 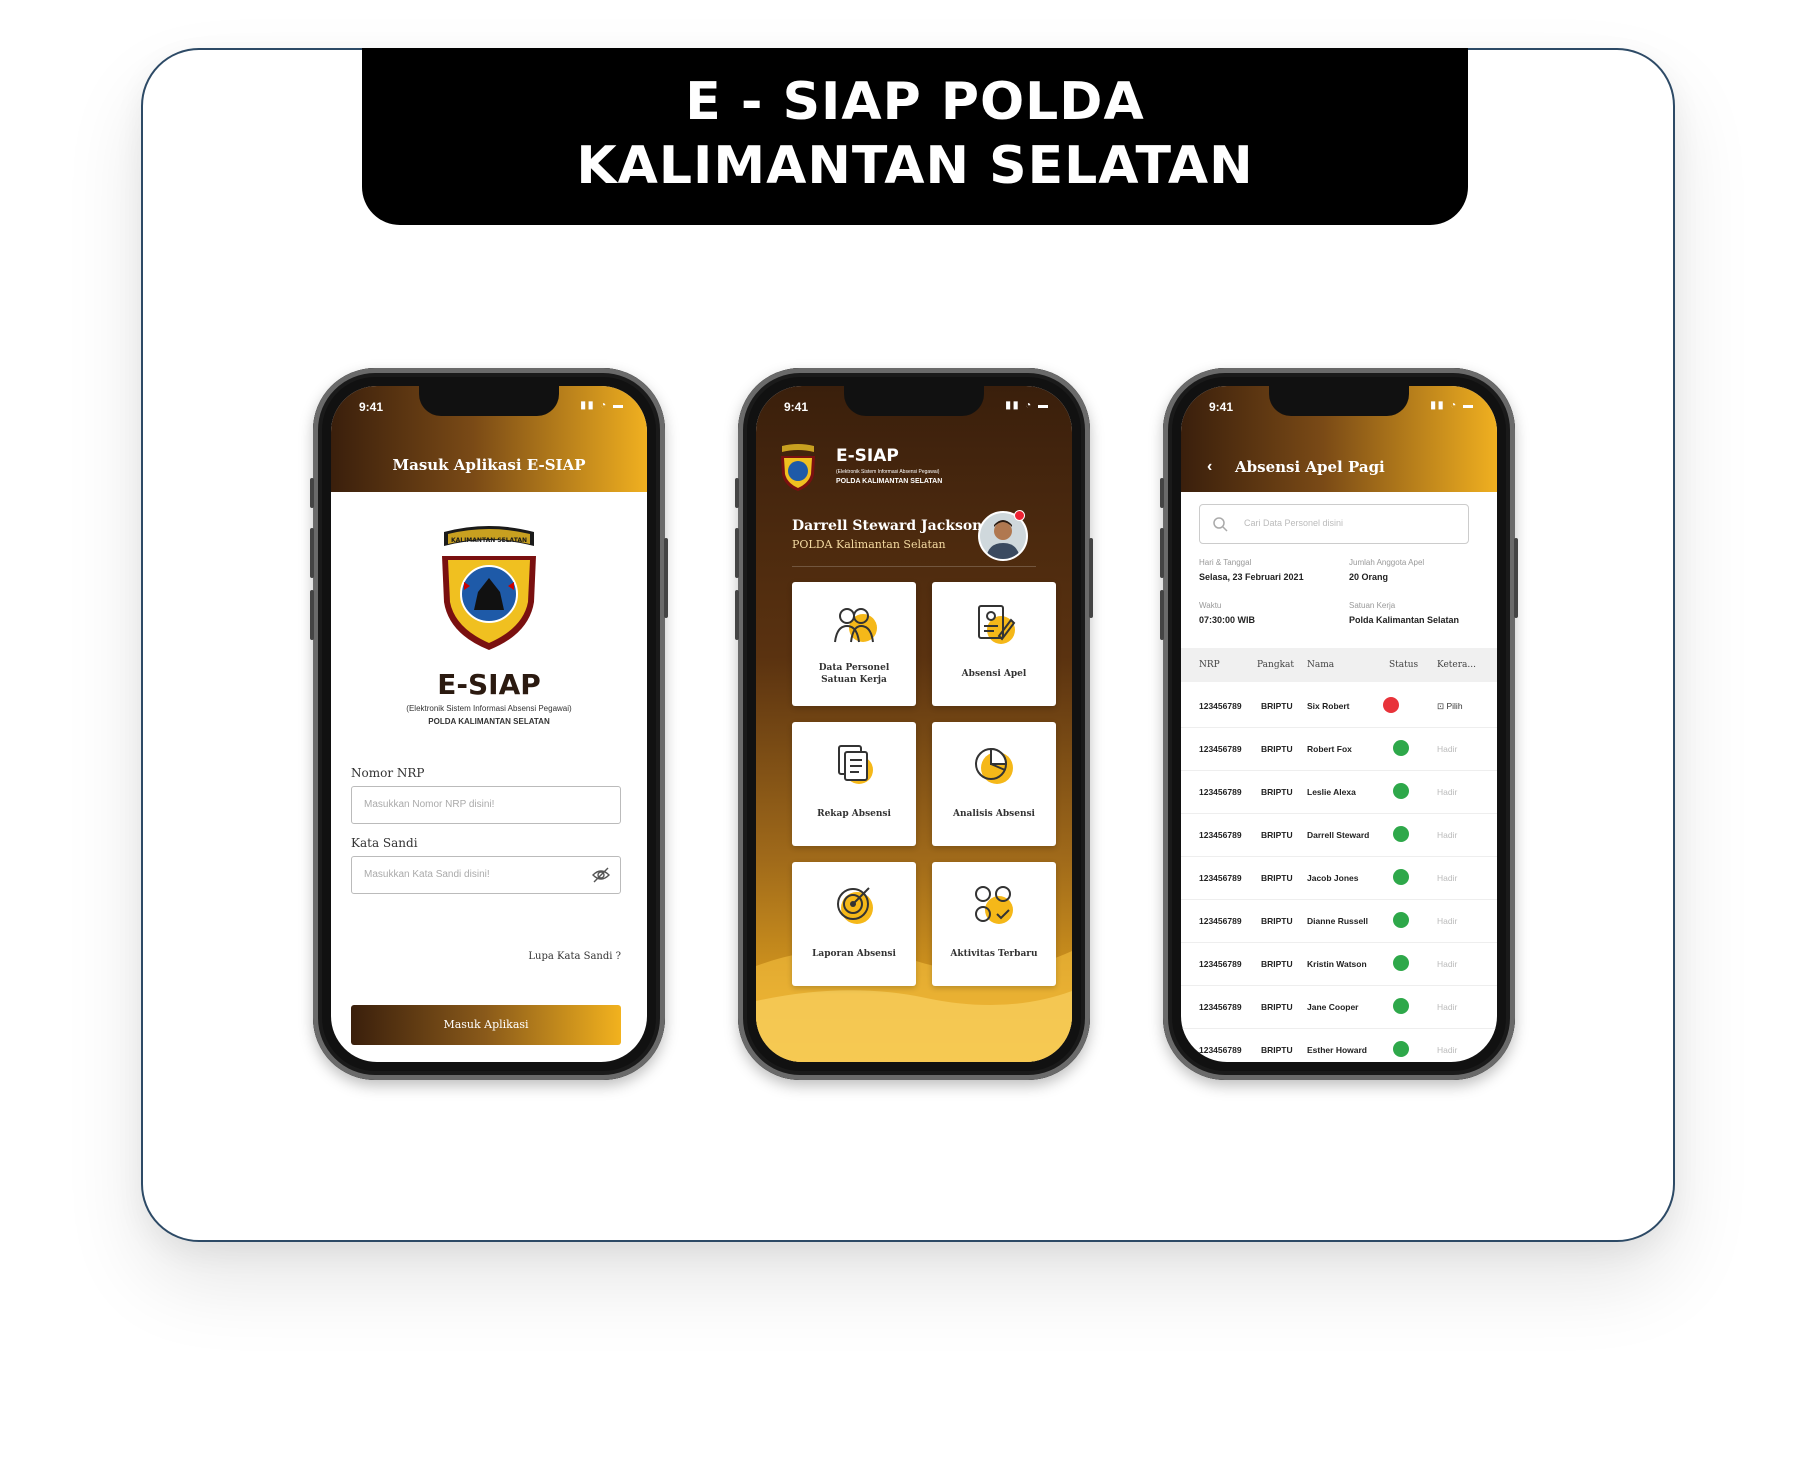 What do you see at coordinates (854, 954) in the screenshot?
I see `tile-label: Laporan Absensi` at bounding box center [854, 954].